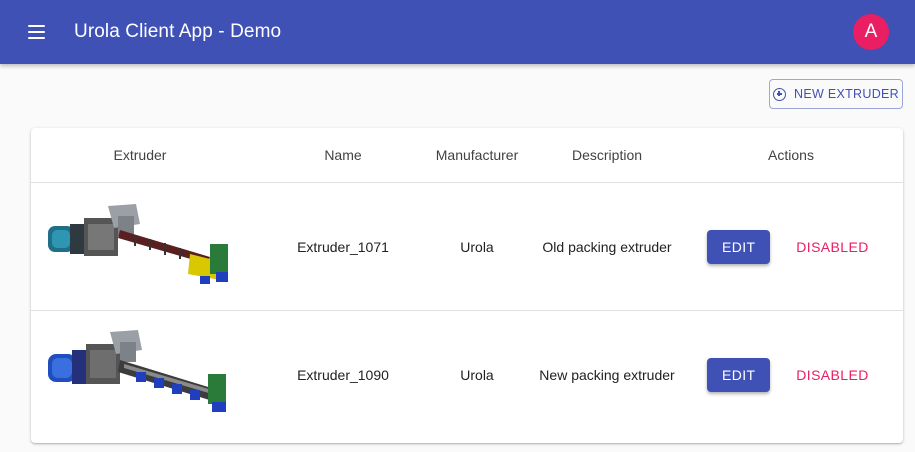 The height and width of the screenshot is (452, 915). What do you see at coordinates (343, 155) in the screenshot?
I see `column-header-name: Name` at bounding box center [343, 155].